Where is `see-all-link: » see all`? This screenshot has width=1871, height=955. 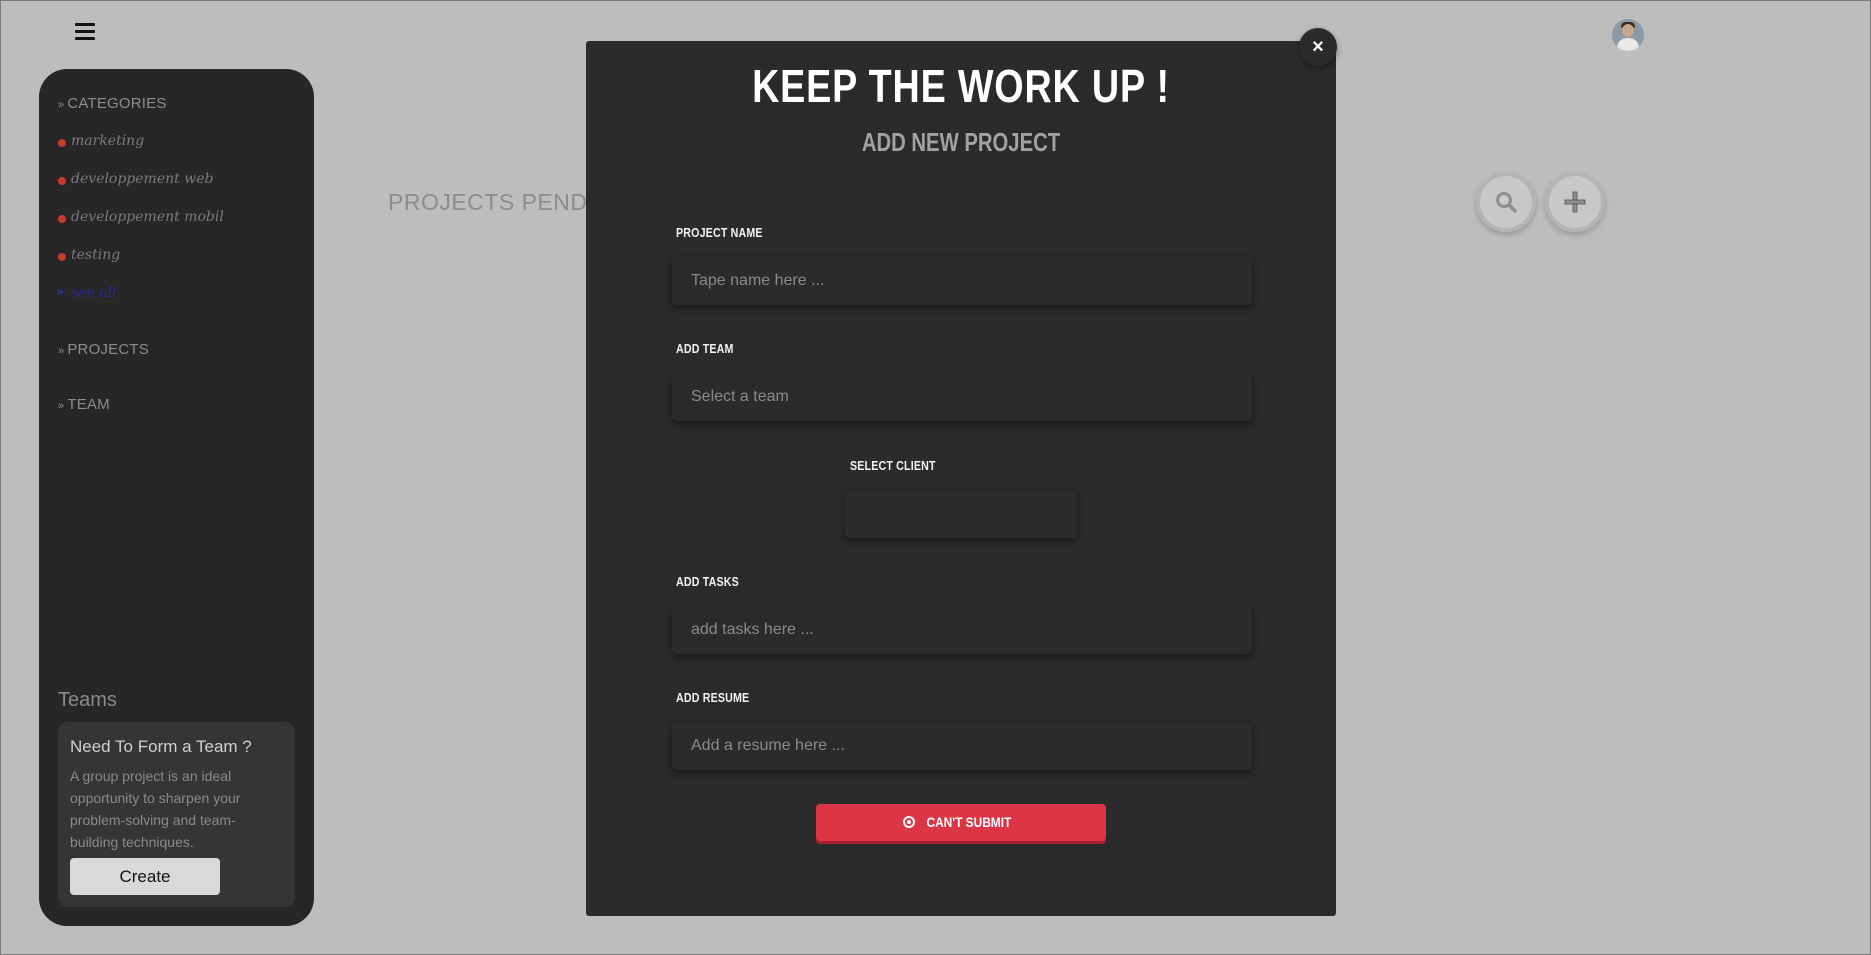 see-all-link: » see all is located at coordinates (86, 293).